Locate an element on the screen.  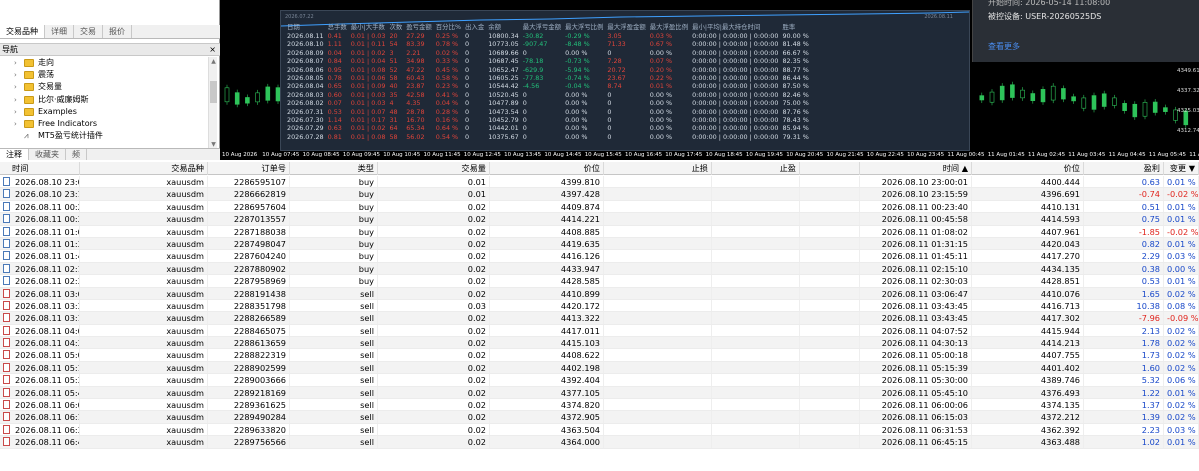
header-type: 类型 is located at coordinates (334, 168).